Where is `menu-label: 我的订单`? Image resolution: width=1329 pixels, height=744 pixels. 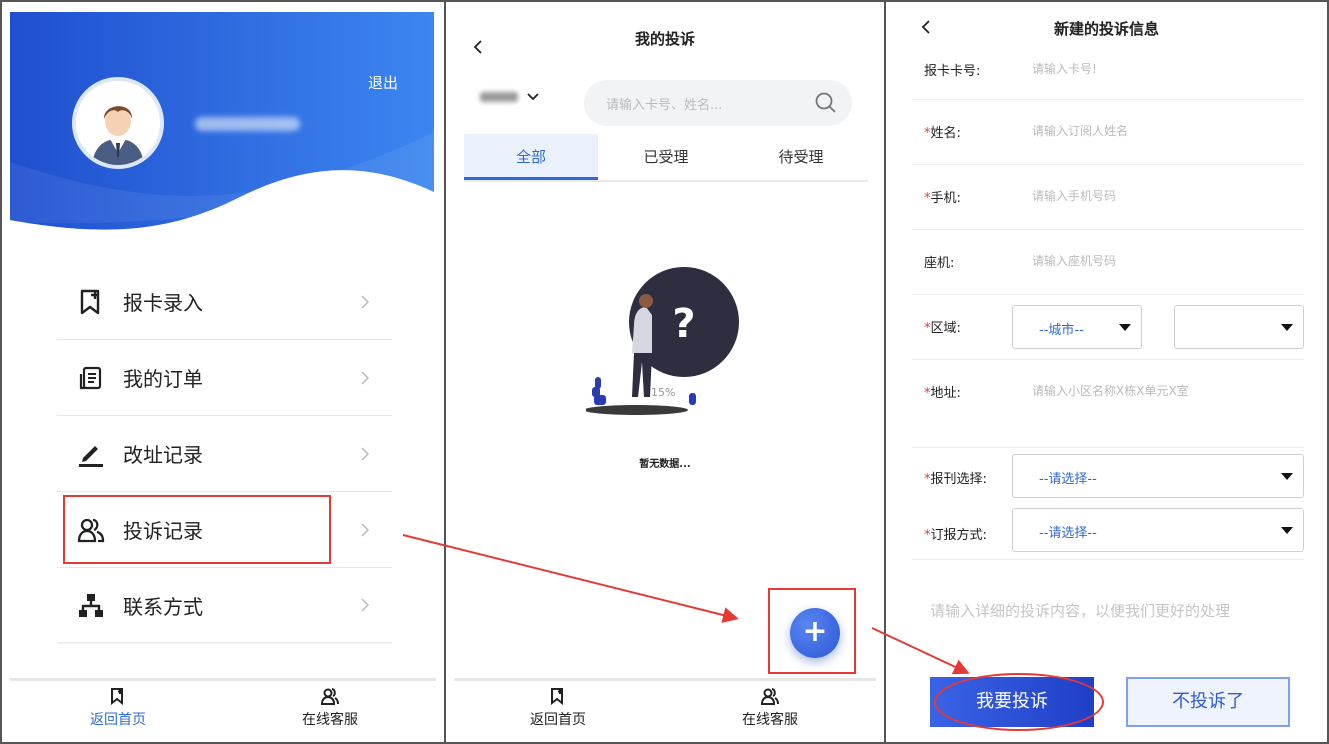 menu-label: 我的订单 is located at coordinates (163, 379).